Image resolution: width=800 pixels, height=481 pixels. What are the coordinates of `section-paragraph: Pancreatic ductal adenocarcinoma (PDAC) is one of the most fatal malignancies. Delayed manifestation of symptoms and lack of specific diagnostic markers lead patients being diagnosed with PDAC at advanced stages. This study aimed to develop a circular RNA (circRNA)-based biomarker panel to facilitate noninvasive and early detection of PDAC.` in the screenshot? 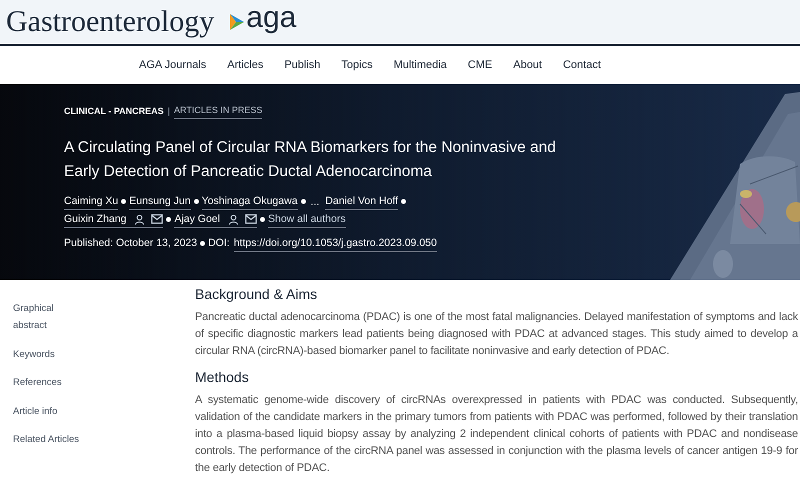 It's located at (496, 334).